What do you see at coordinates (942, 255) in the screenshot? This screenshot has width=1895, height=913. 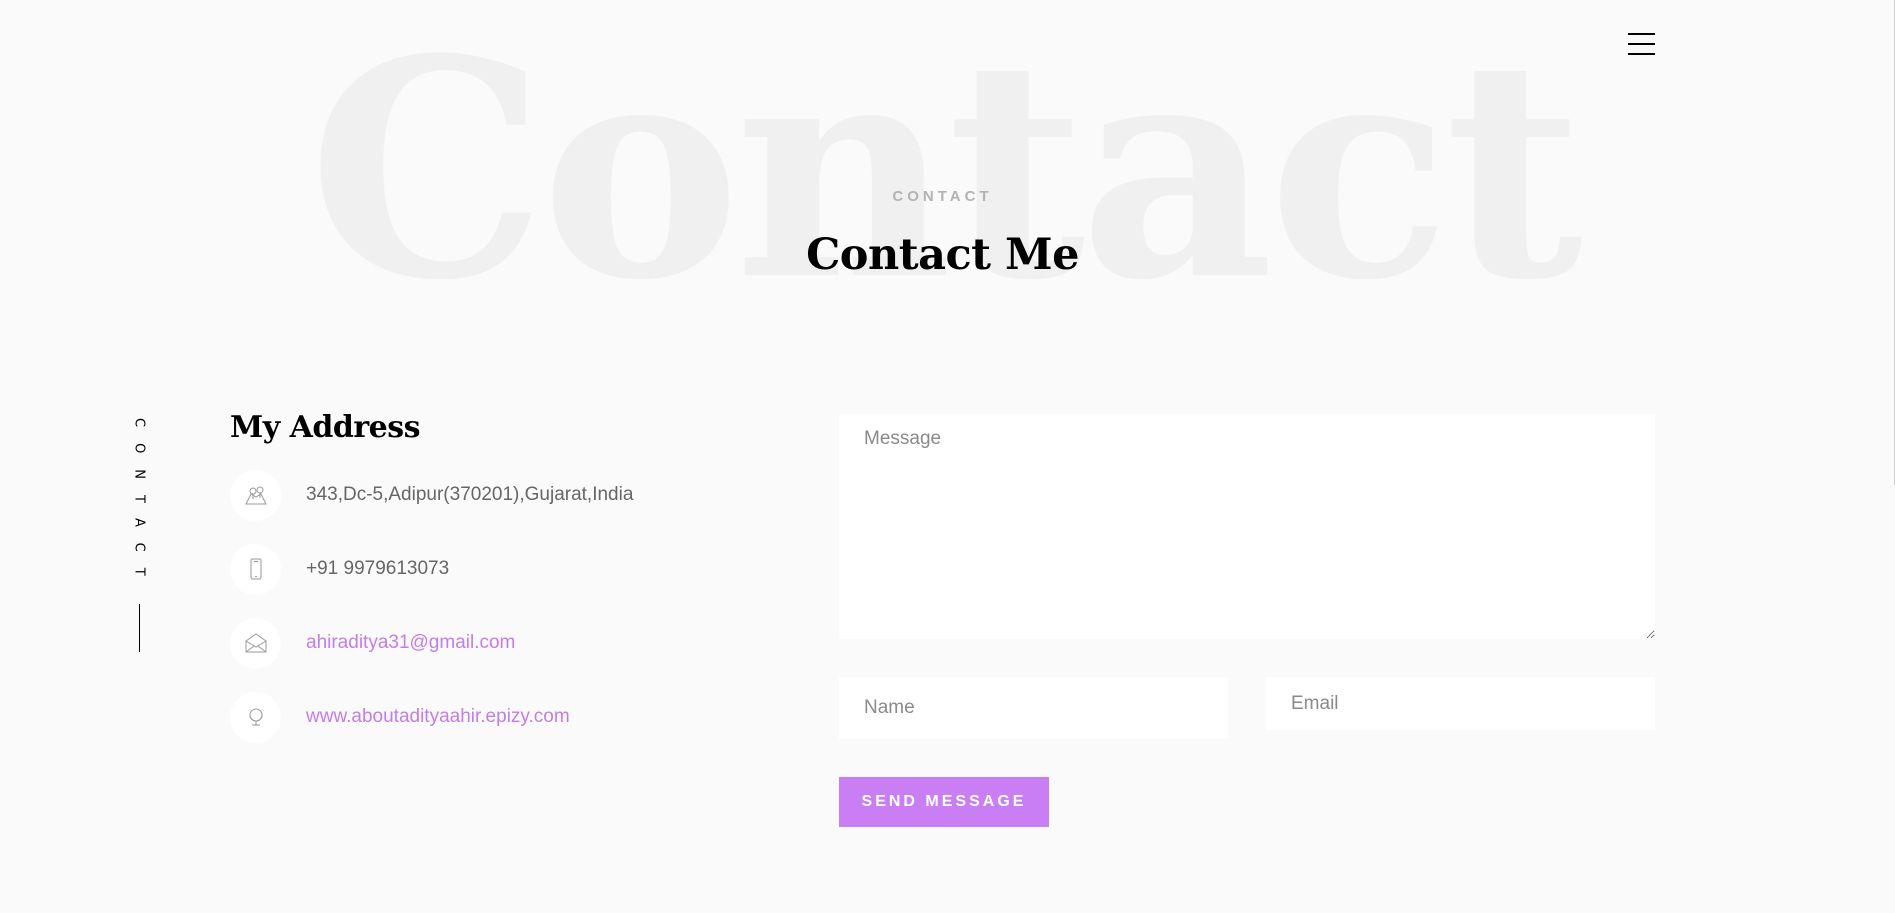 I see `page-title: Contact Me` at bounding box center [942, 255].